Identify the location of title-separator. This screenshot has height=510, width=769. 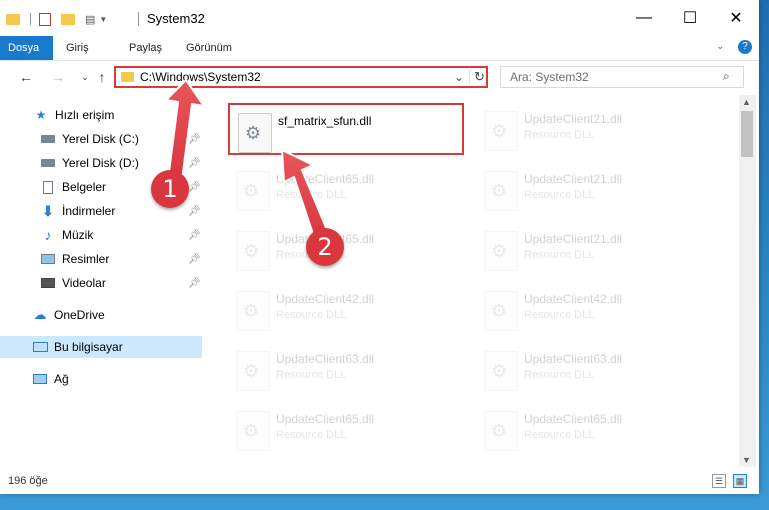
(138, 19).